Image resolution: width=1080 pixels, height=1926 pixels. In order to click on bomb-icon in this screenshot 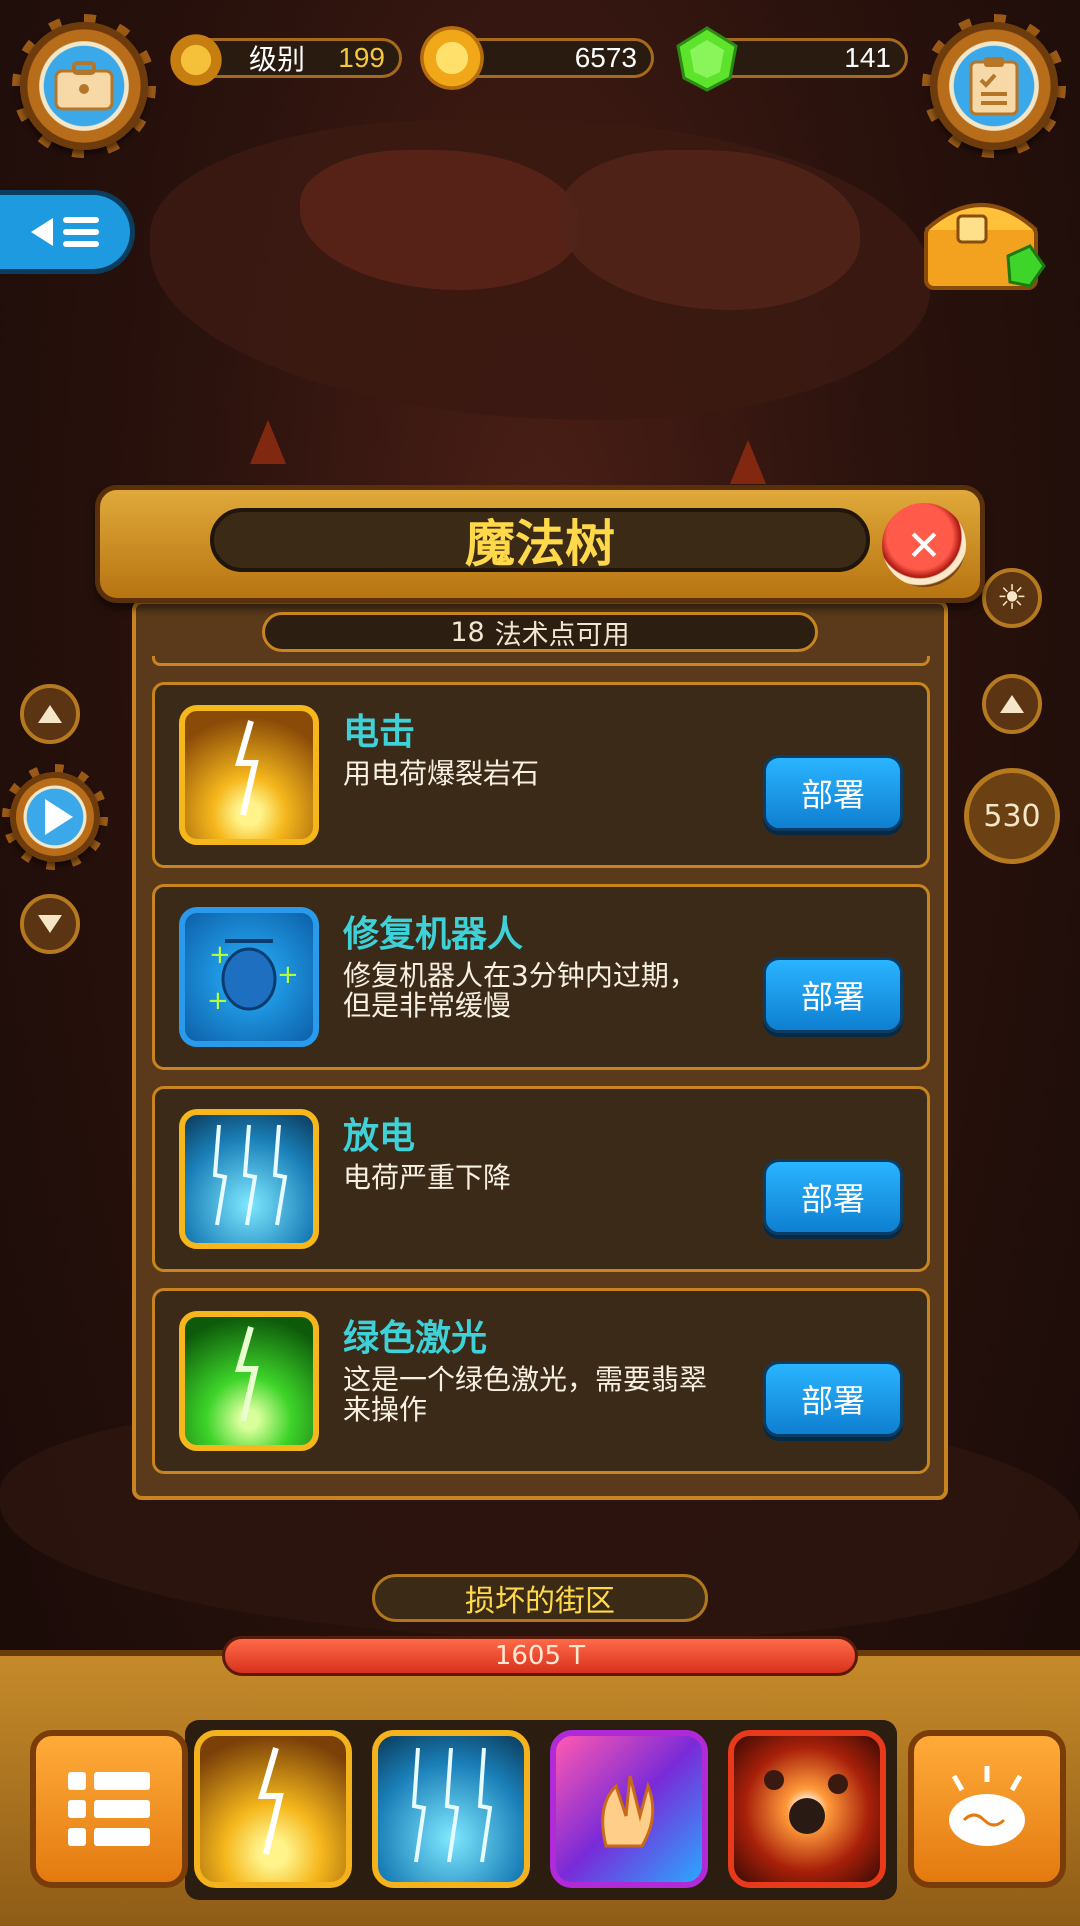, I will do `click(806, 1802)`.